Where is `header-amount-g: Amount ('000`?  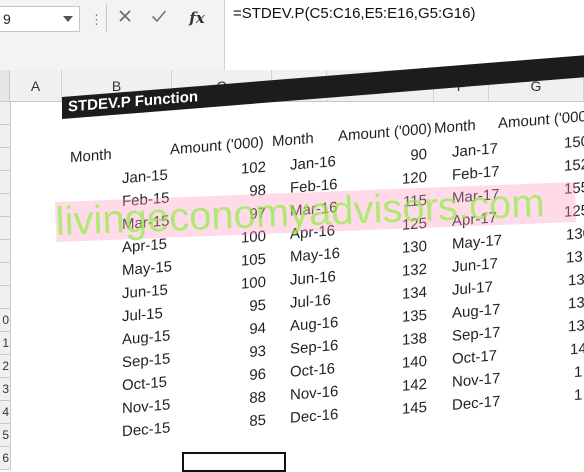
header-amount-g: Amount ('000 is located at coordinates (541, 120).